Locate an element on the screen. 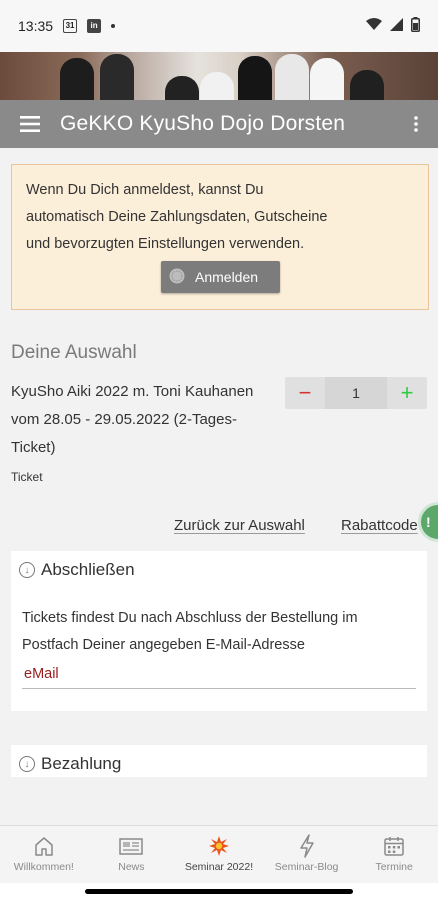 This screenshot has height=900, width=438. battery-icon is located at coordinates (415, 26).